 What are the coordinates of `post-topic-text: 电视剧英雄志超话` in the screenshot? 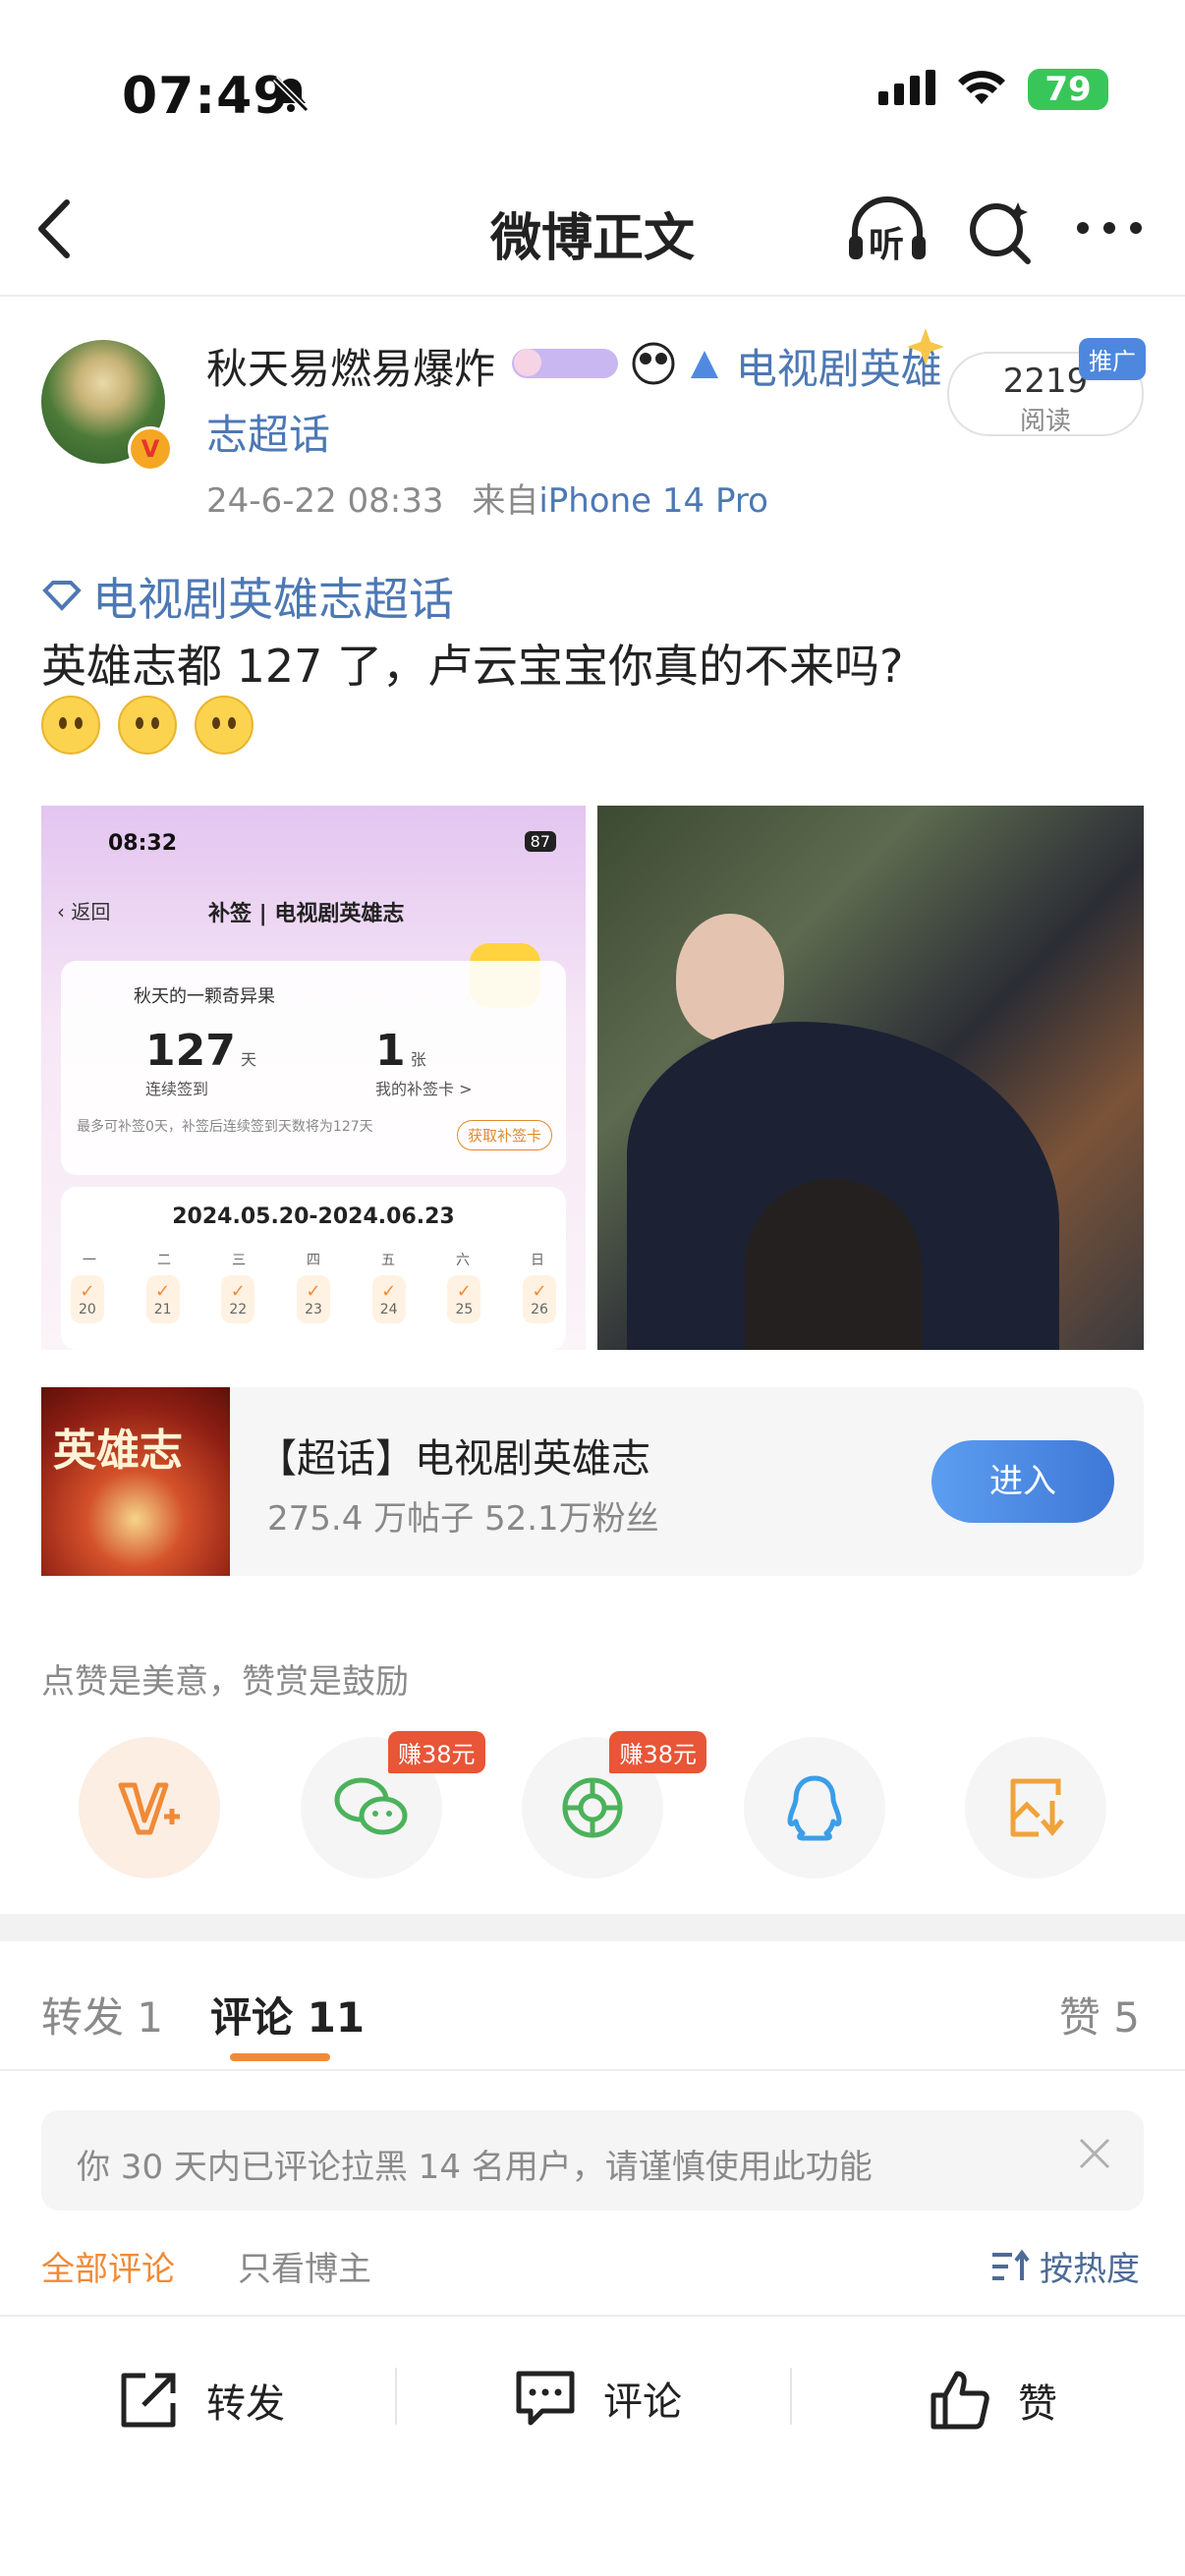 It's located at (273, 596).